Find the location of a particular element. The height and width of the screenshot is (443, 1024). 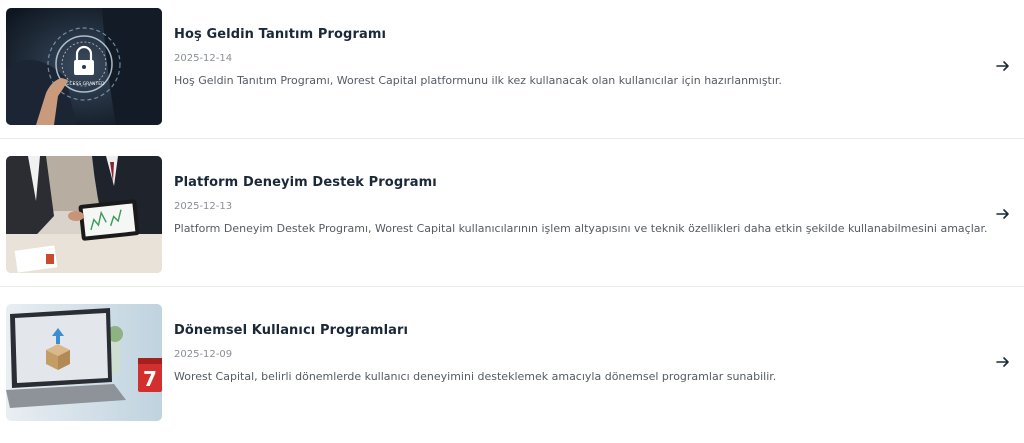

program-date: 2025-12-14 is located at coordinates (203, 58).